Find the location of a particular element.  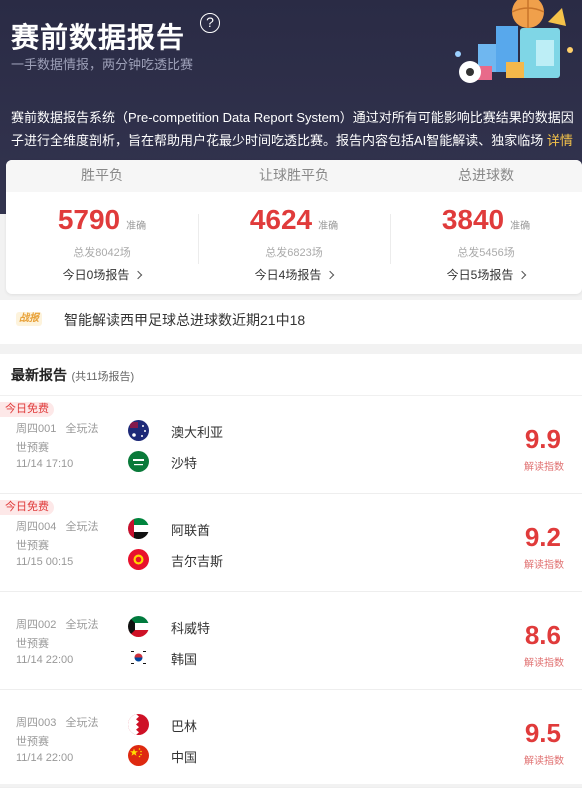

stat-label-handicap: 让球胜平负 is located at coordinates (294, 175).